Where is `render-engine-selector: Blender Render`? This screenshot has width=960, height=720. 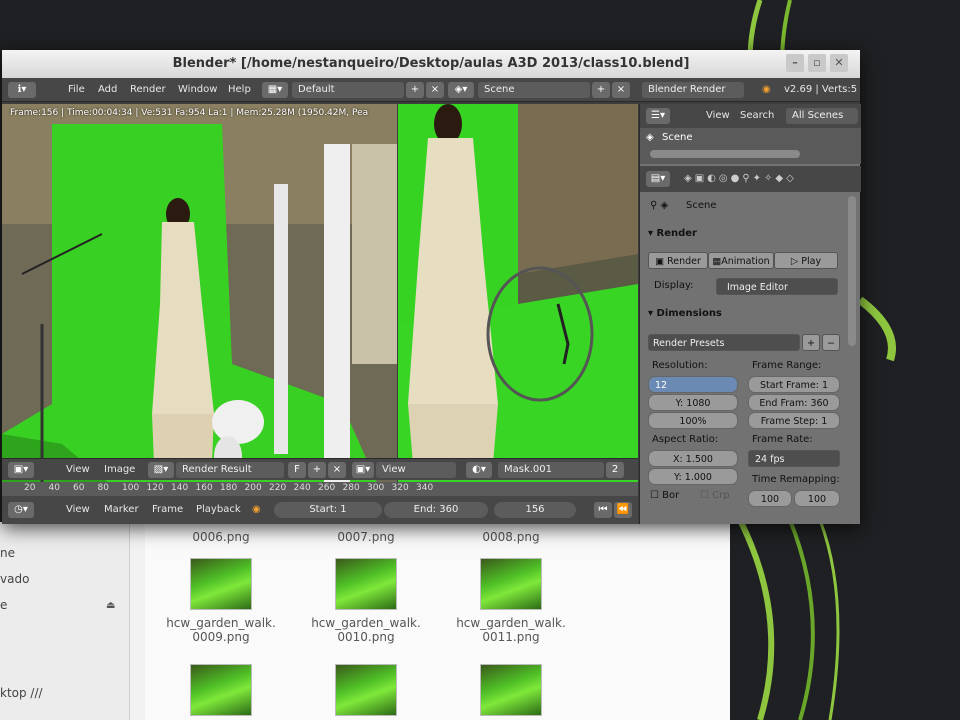
render-engine-selector: Blender Render is located at coordinates (693, 90).